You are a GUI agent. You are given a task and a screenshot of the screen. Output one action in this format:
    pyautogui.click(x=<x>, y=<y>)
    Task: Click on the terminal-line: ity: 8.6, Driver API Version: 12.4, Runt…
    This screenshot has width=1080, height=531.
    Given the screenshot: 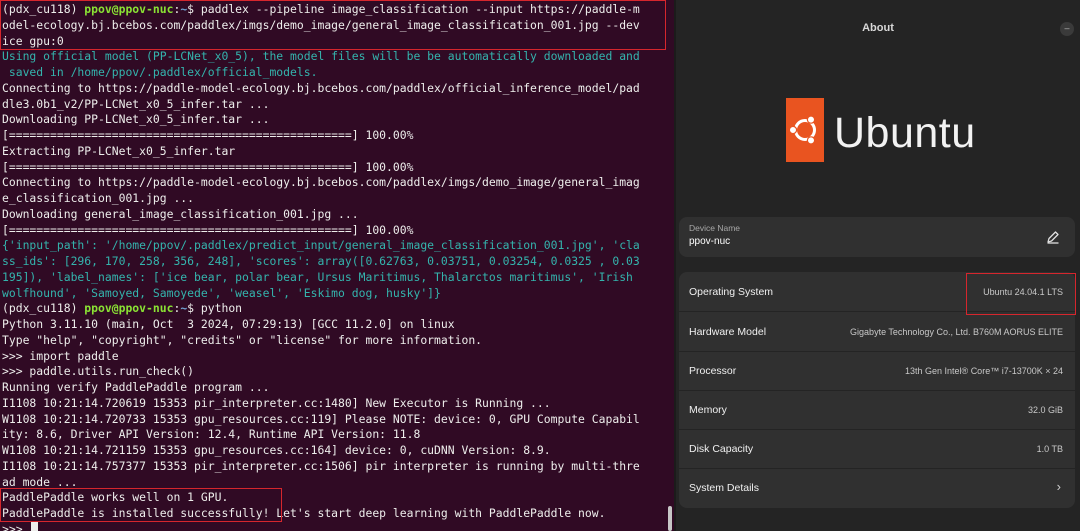 What is the action you would take?
    pyautogui.click(x=321, y=435)
    